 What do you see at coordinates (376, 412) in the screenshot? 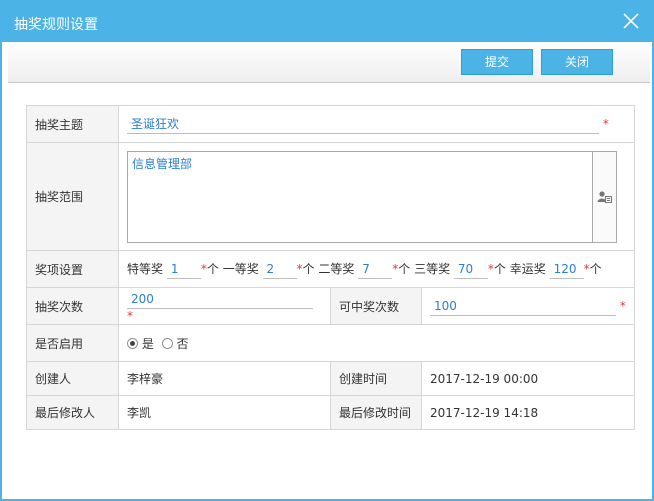
I see `modified-time-label: 最后修改时间` at bounding box center [376, 412].